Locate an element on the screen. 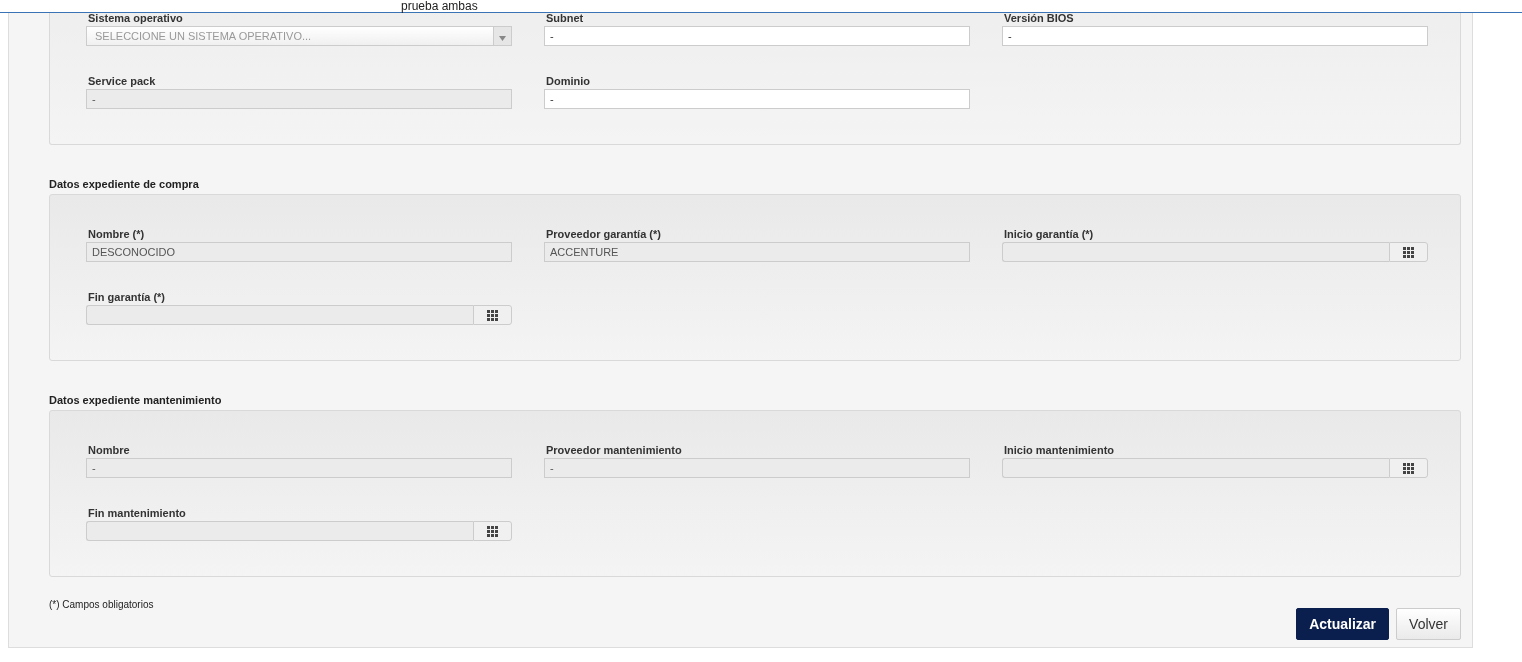  field-label: Inicio mantenimiento is located at coordinates (1059, 450).